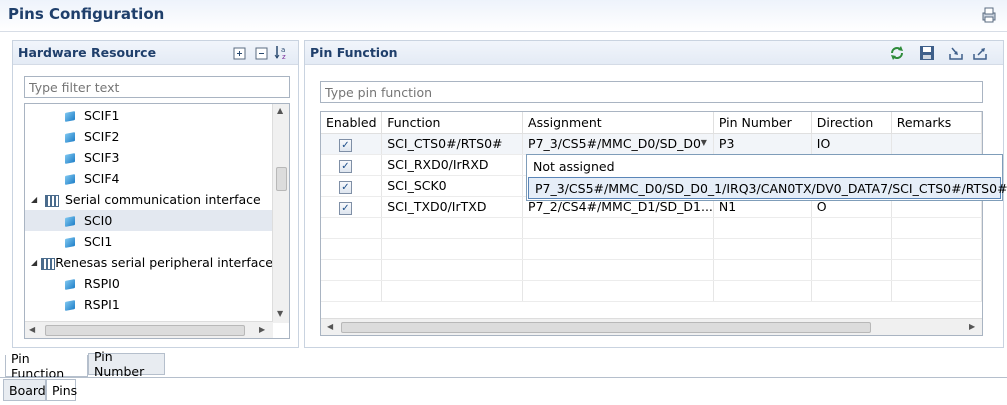  I want to click on remarks-cell, so click(936, 144).